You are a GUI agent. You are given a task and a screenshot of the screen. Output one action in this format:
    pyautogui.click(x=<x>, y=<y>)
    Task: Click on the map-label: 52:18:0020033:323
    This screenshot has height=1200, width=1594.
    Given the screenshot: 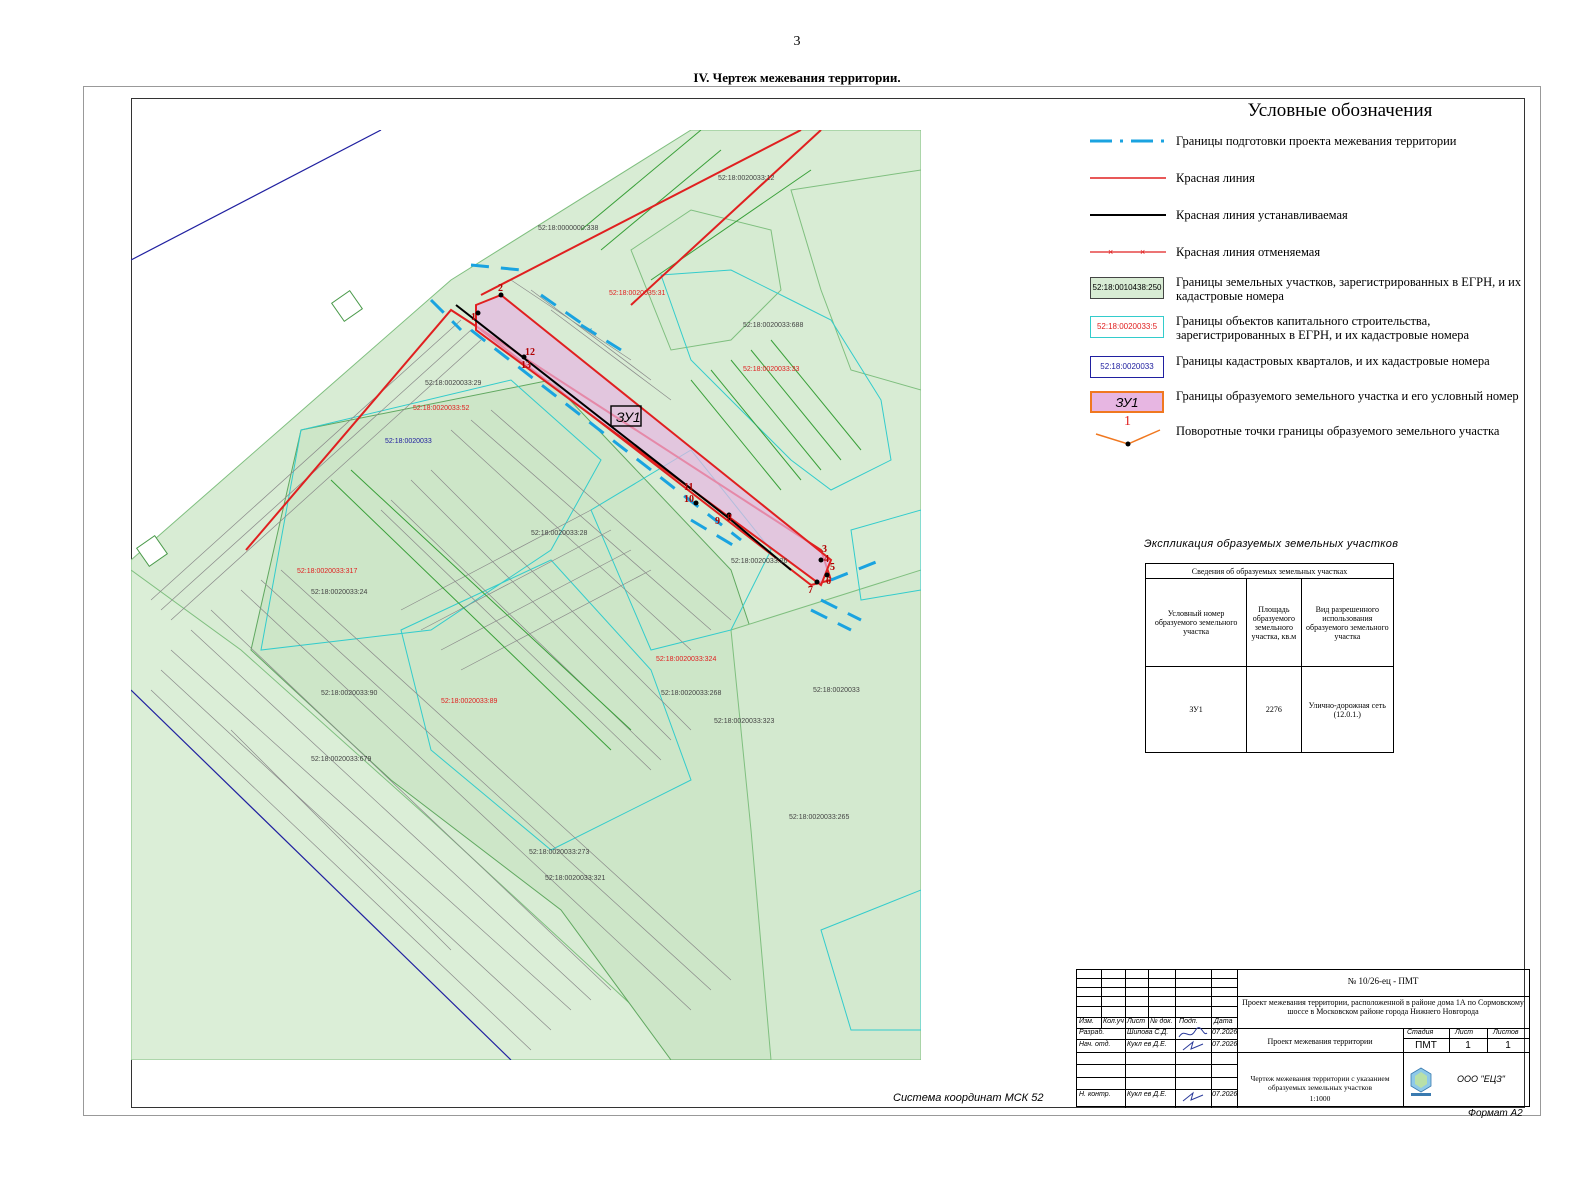 What is the action you would take?
    pyautogui.click(x=744, y=721)
    